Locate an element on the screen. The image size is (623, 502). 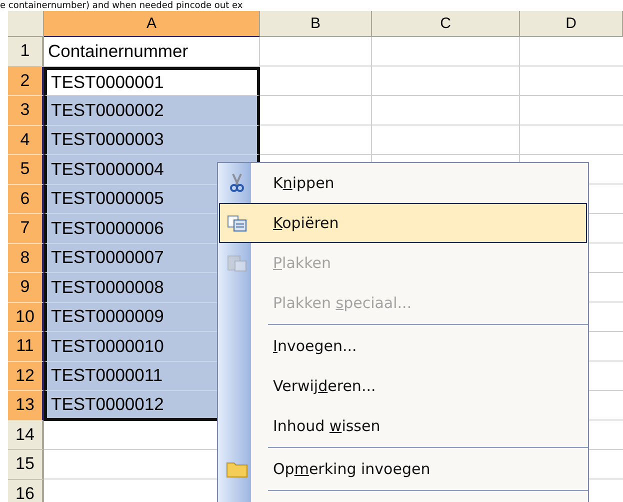
row-header: 11 is located at coordinates (26, 347).